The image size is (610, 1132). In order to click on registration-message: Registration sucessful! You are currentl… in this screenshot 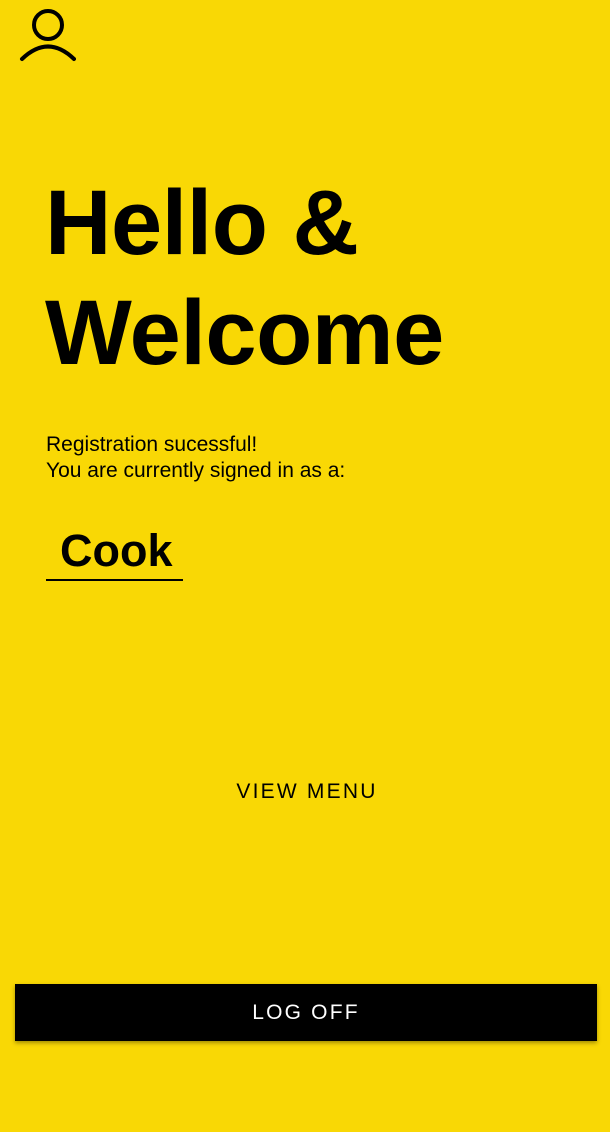, I will do `click(195, 458)`.